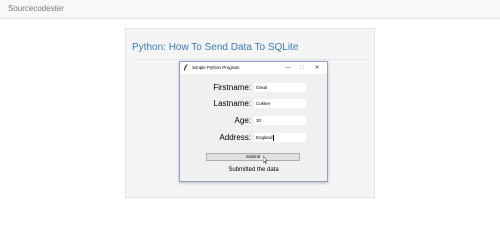  Describe the element at coordinates (232, 87) in the screenshot. I see `firstname-label: Firstname:` at that location.